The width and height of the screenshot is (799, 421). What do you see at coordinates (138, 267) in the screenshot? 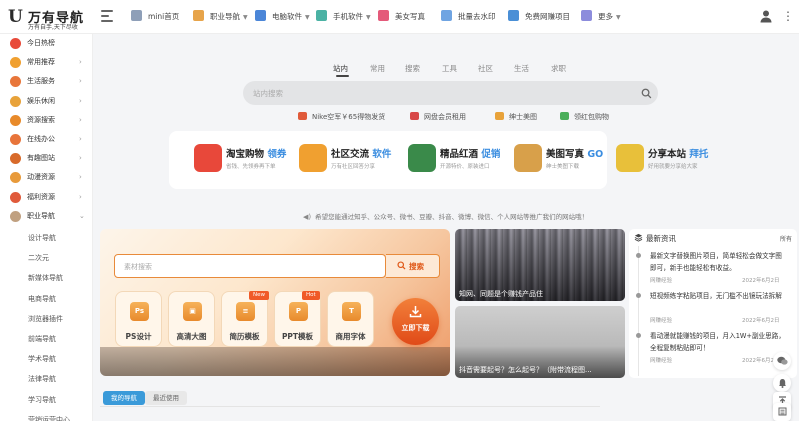
I see `material-search-placeholder: 素材搜索` at bounding box center [138, 267].